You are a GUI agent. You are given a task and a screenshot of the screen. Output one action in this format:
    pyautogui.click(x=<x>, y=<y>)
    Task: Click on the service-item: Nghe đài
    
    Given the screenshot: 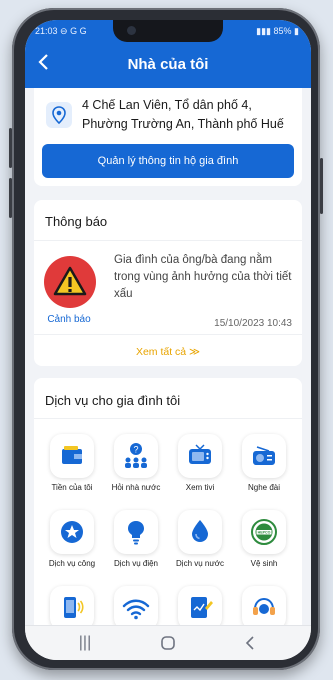 What is the action you would take?
    pyautogui.click(x=264, y=463)
    